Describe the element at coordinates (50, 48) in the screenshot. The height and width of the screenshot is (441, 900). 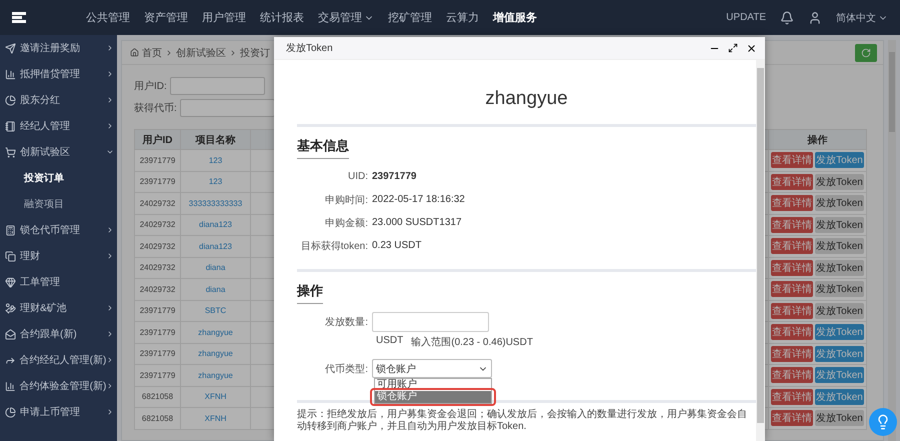
I see `sidebar-label: 邀请注册奖励` at that location.